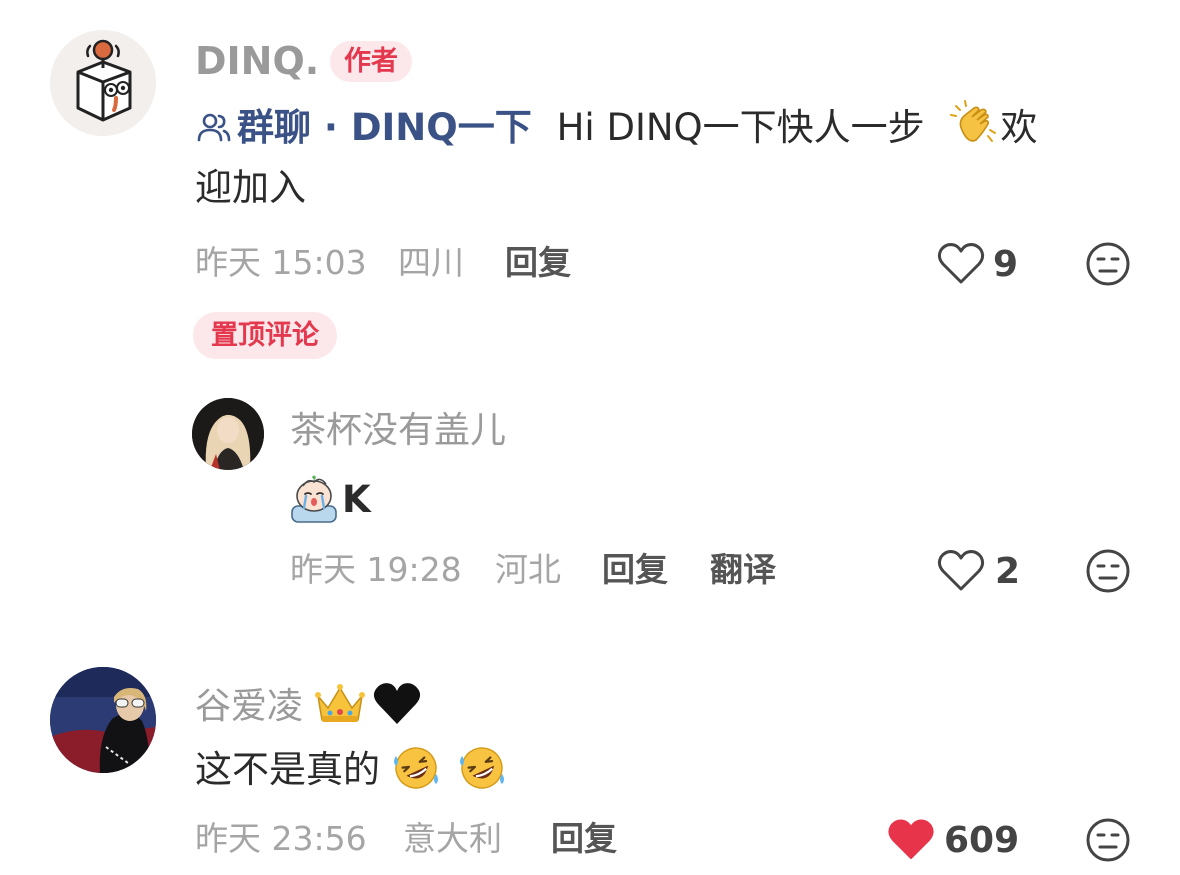 The width and height of the screenshot is (1180, 875). I want to click on like-count: 609, so click(982, 840).